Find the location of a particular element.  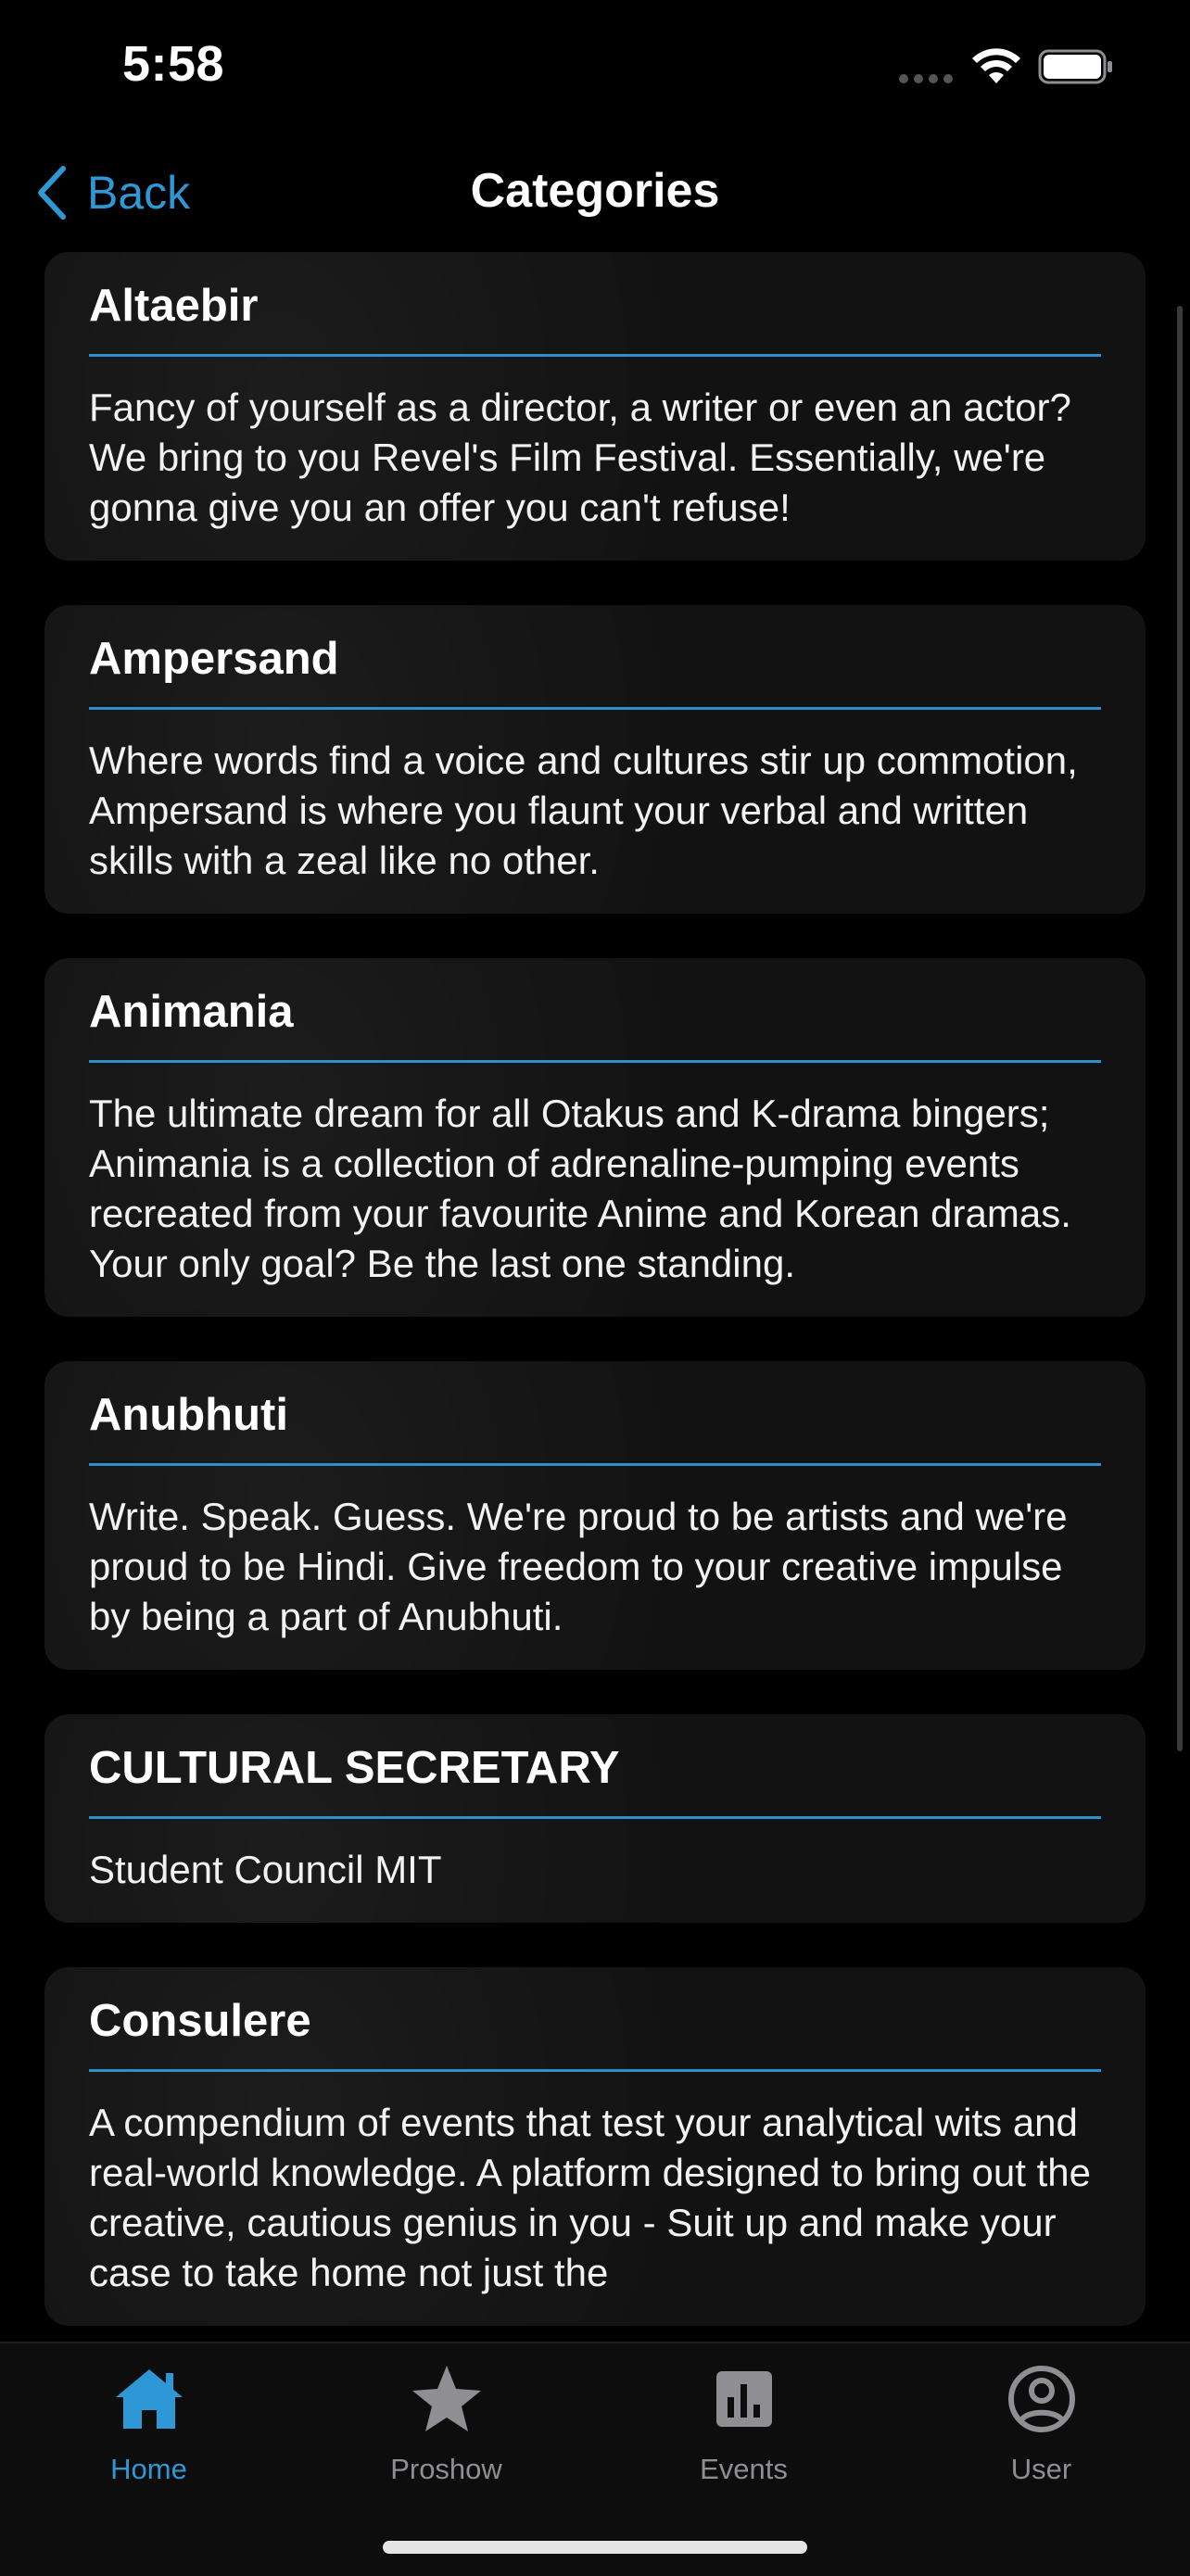

user-circle-icon is located at coordinates (1041, 2399).